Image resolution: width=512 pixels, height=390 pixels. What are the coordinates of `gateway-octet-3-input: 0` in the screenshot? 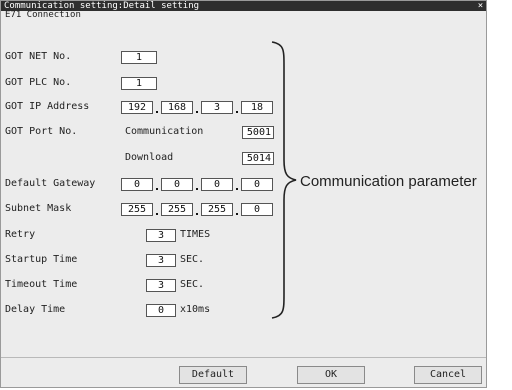 It's located at (217, 184).